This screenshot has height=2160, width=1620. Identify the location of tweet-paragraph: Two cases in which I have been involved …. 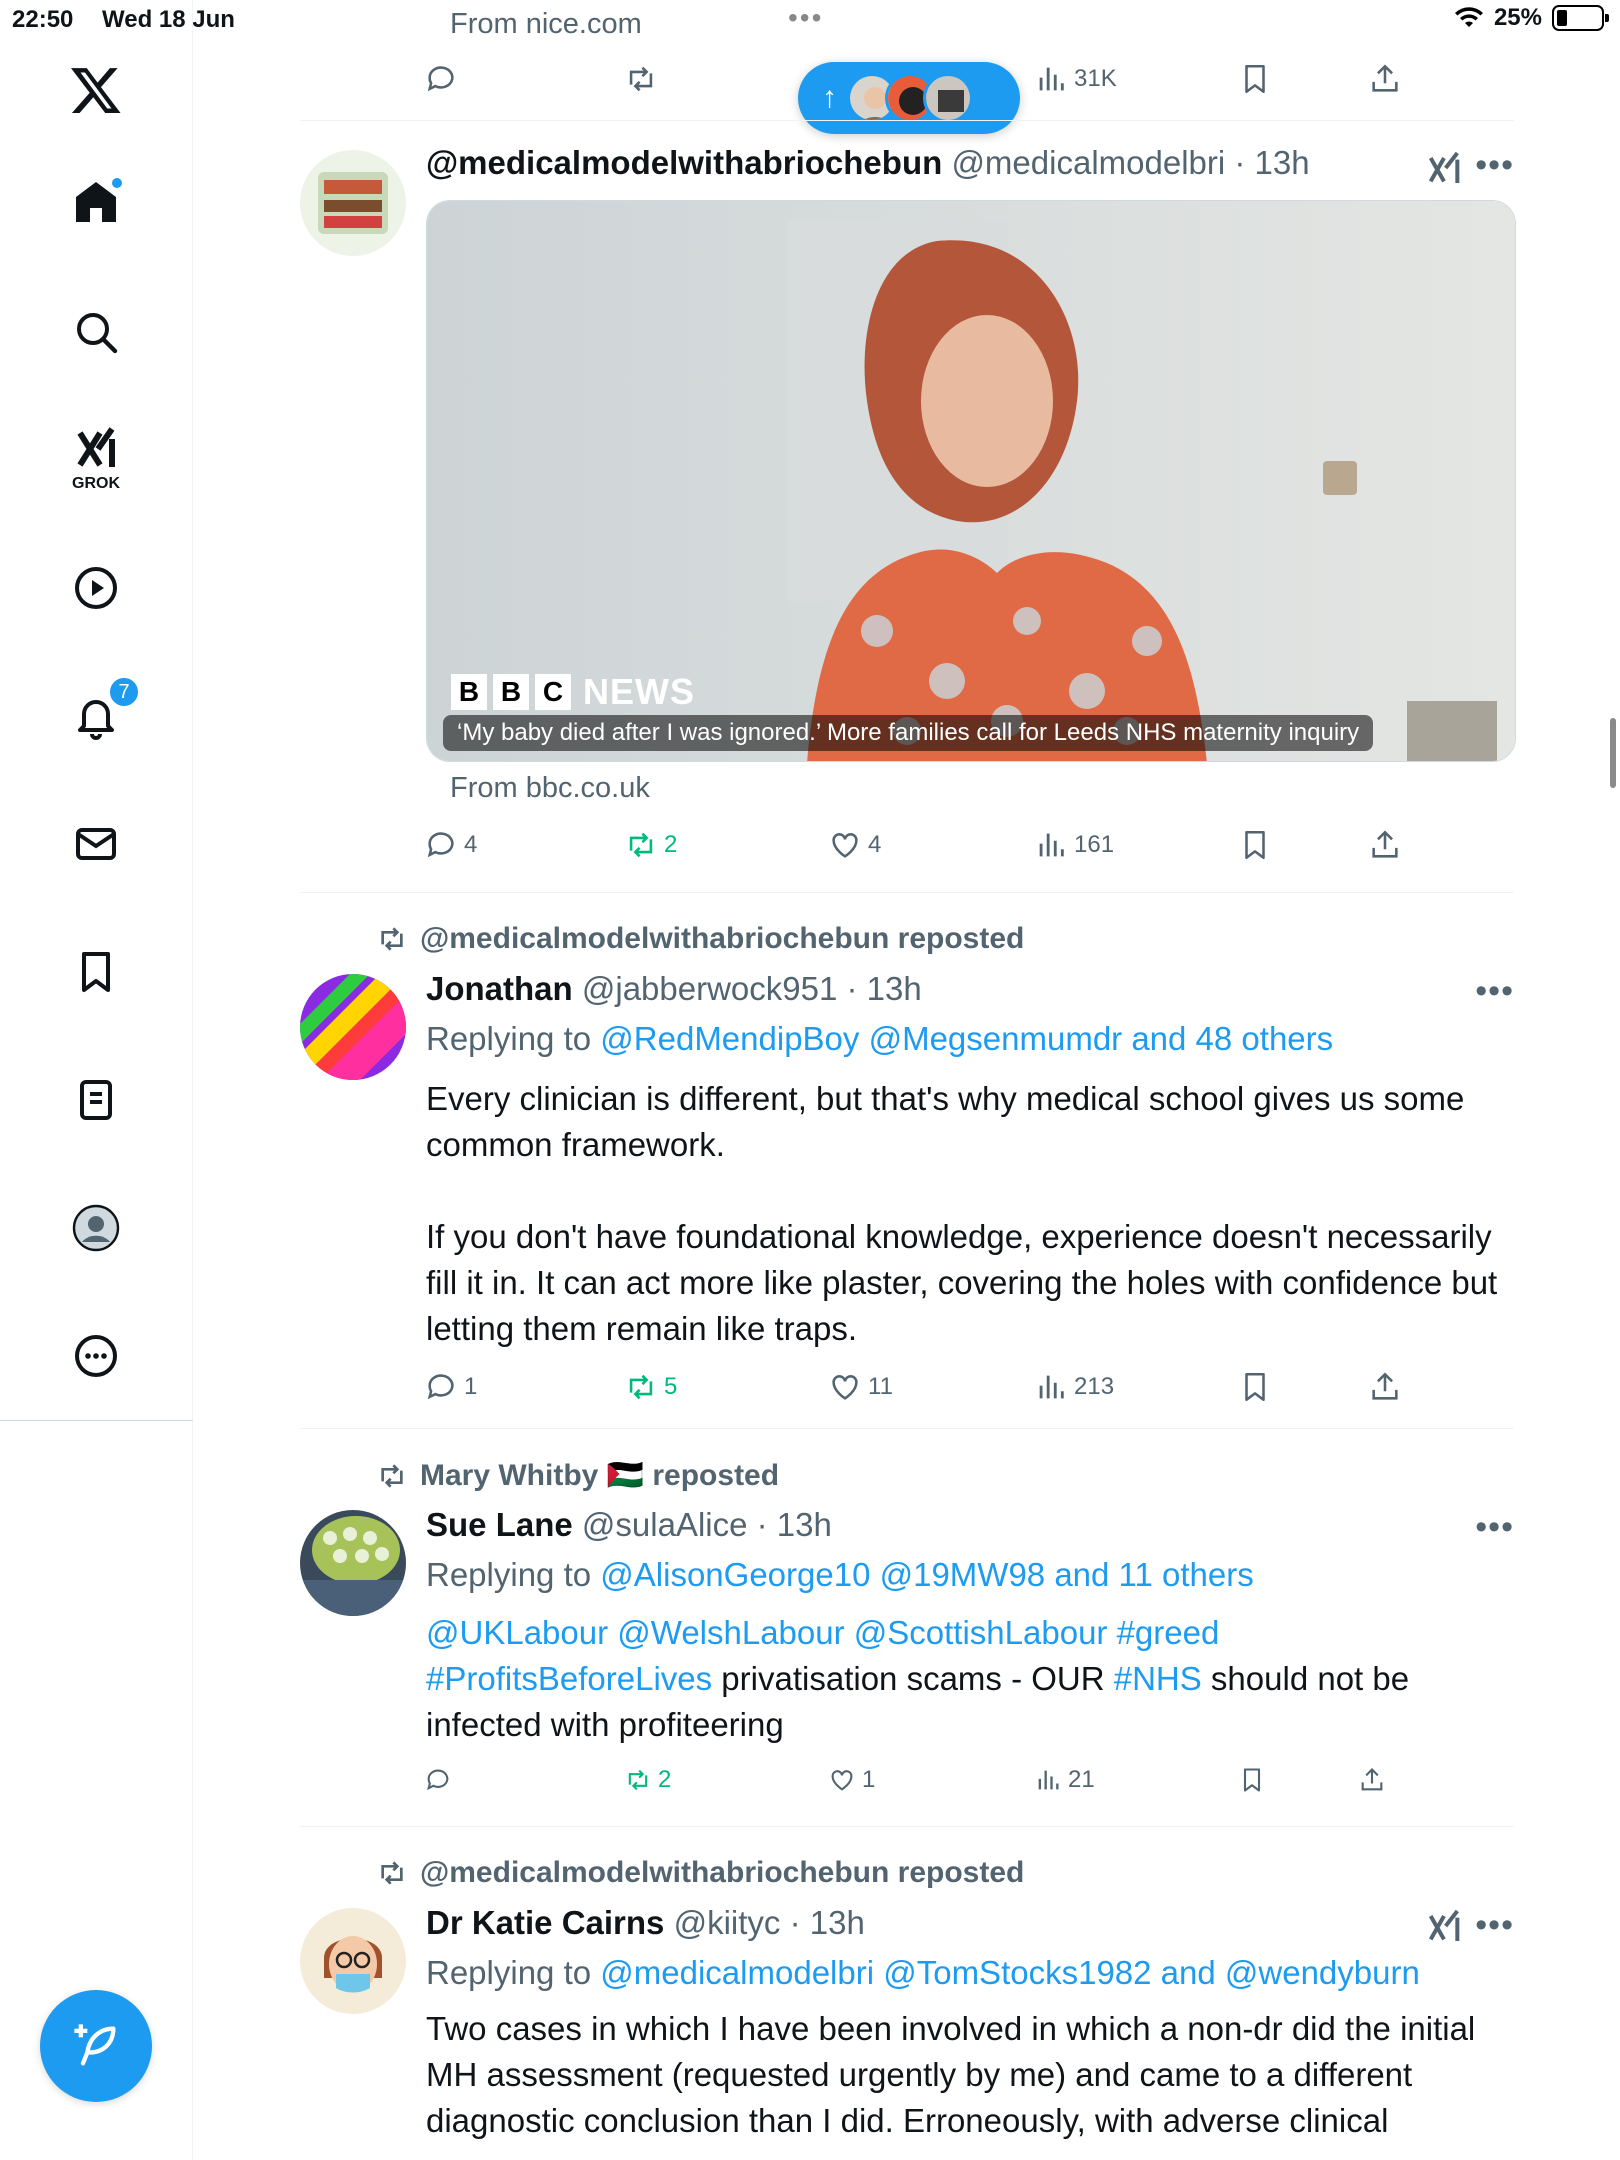
(951, 2074).